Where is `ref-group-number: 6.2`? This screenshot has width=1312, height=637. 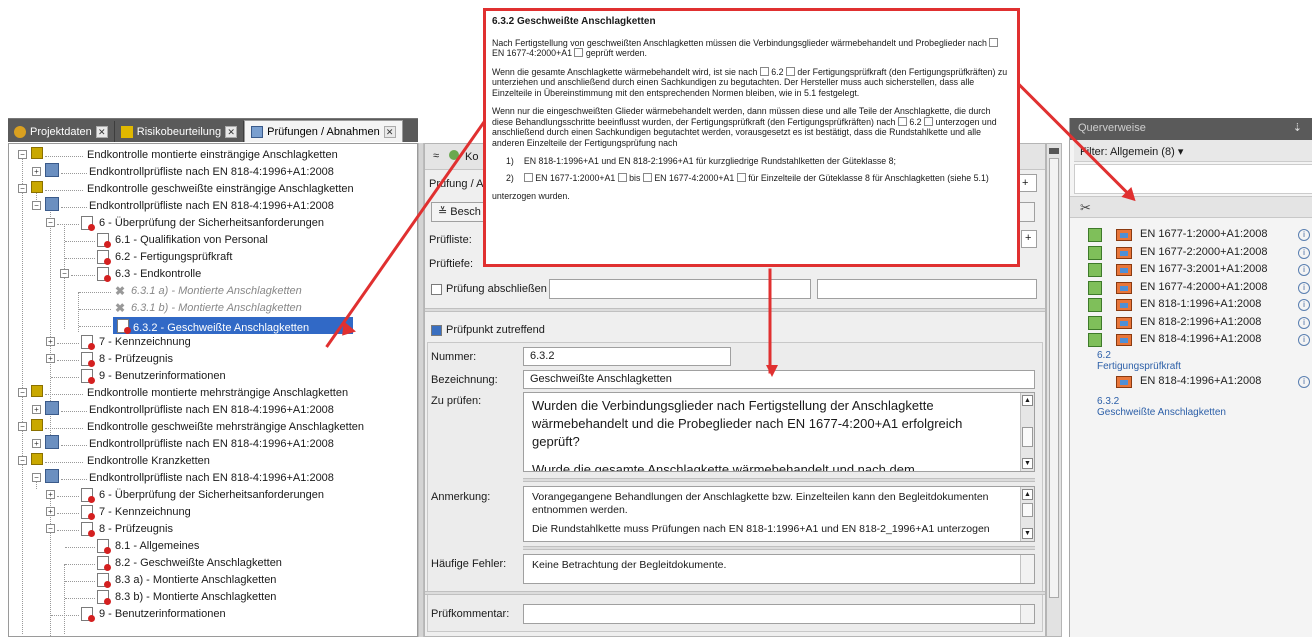
ref-group-number: 6.2 is located at coordinates (1104, 355).